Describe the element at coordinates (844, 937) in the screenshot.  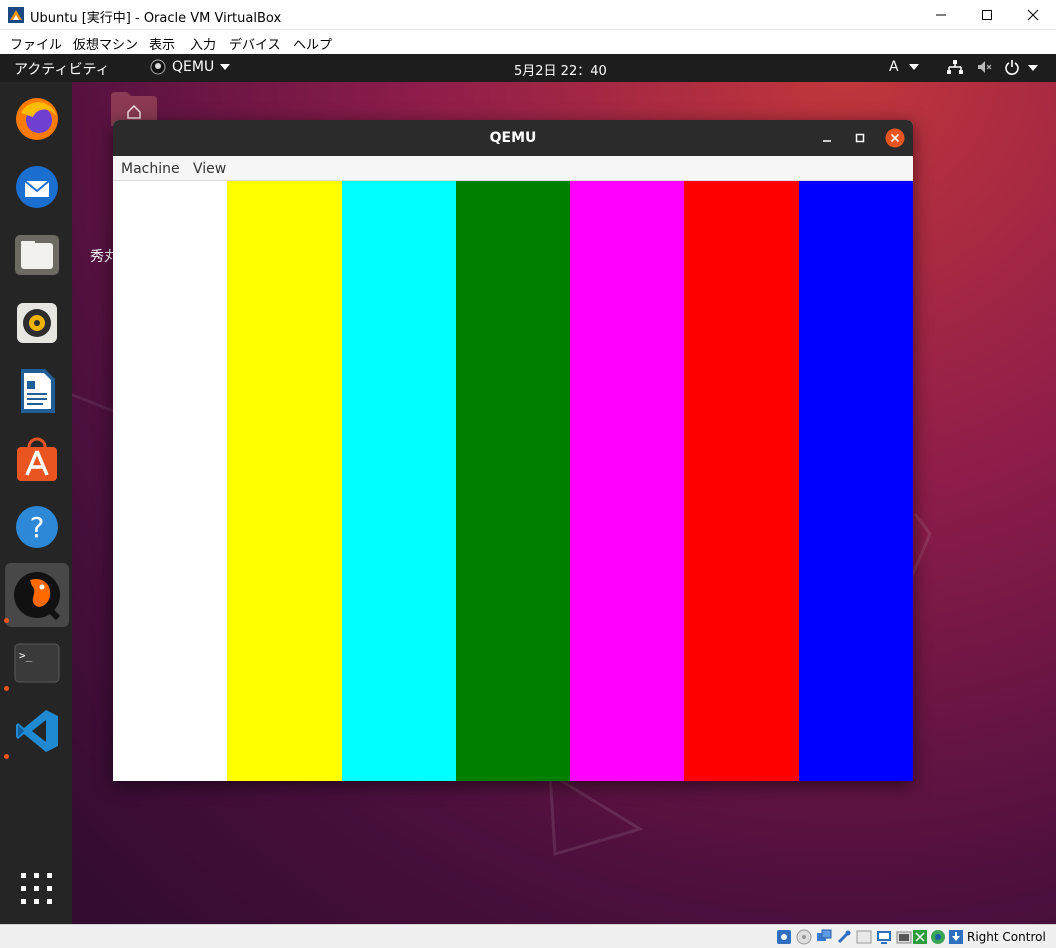
I see `usb-icon` at that location.